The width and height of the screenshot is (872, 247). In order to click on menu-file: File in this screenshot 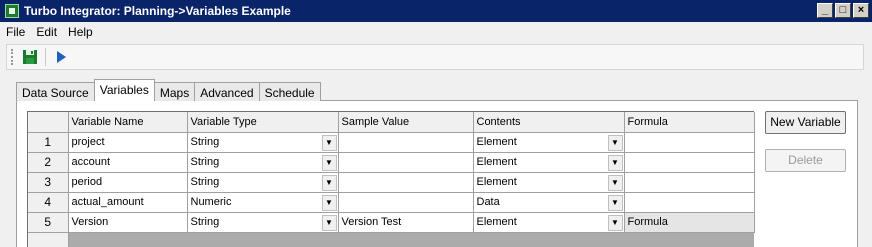, I will do `click(15, 32)`.